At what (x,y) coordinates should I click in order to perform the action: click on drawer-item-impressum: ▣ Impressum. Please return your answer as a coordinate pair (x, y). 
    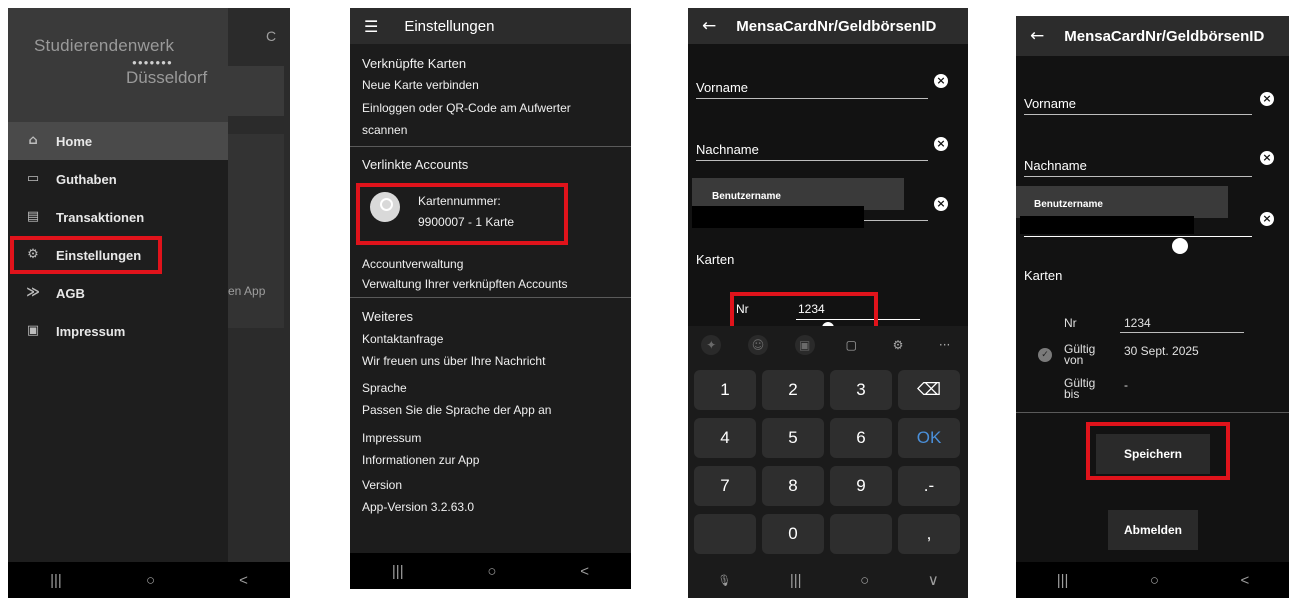
    Looking at the image, I should click on (118, 331).